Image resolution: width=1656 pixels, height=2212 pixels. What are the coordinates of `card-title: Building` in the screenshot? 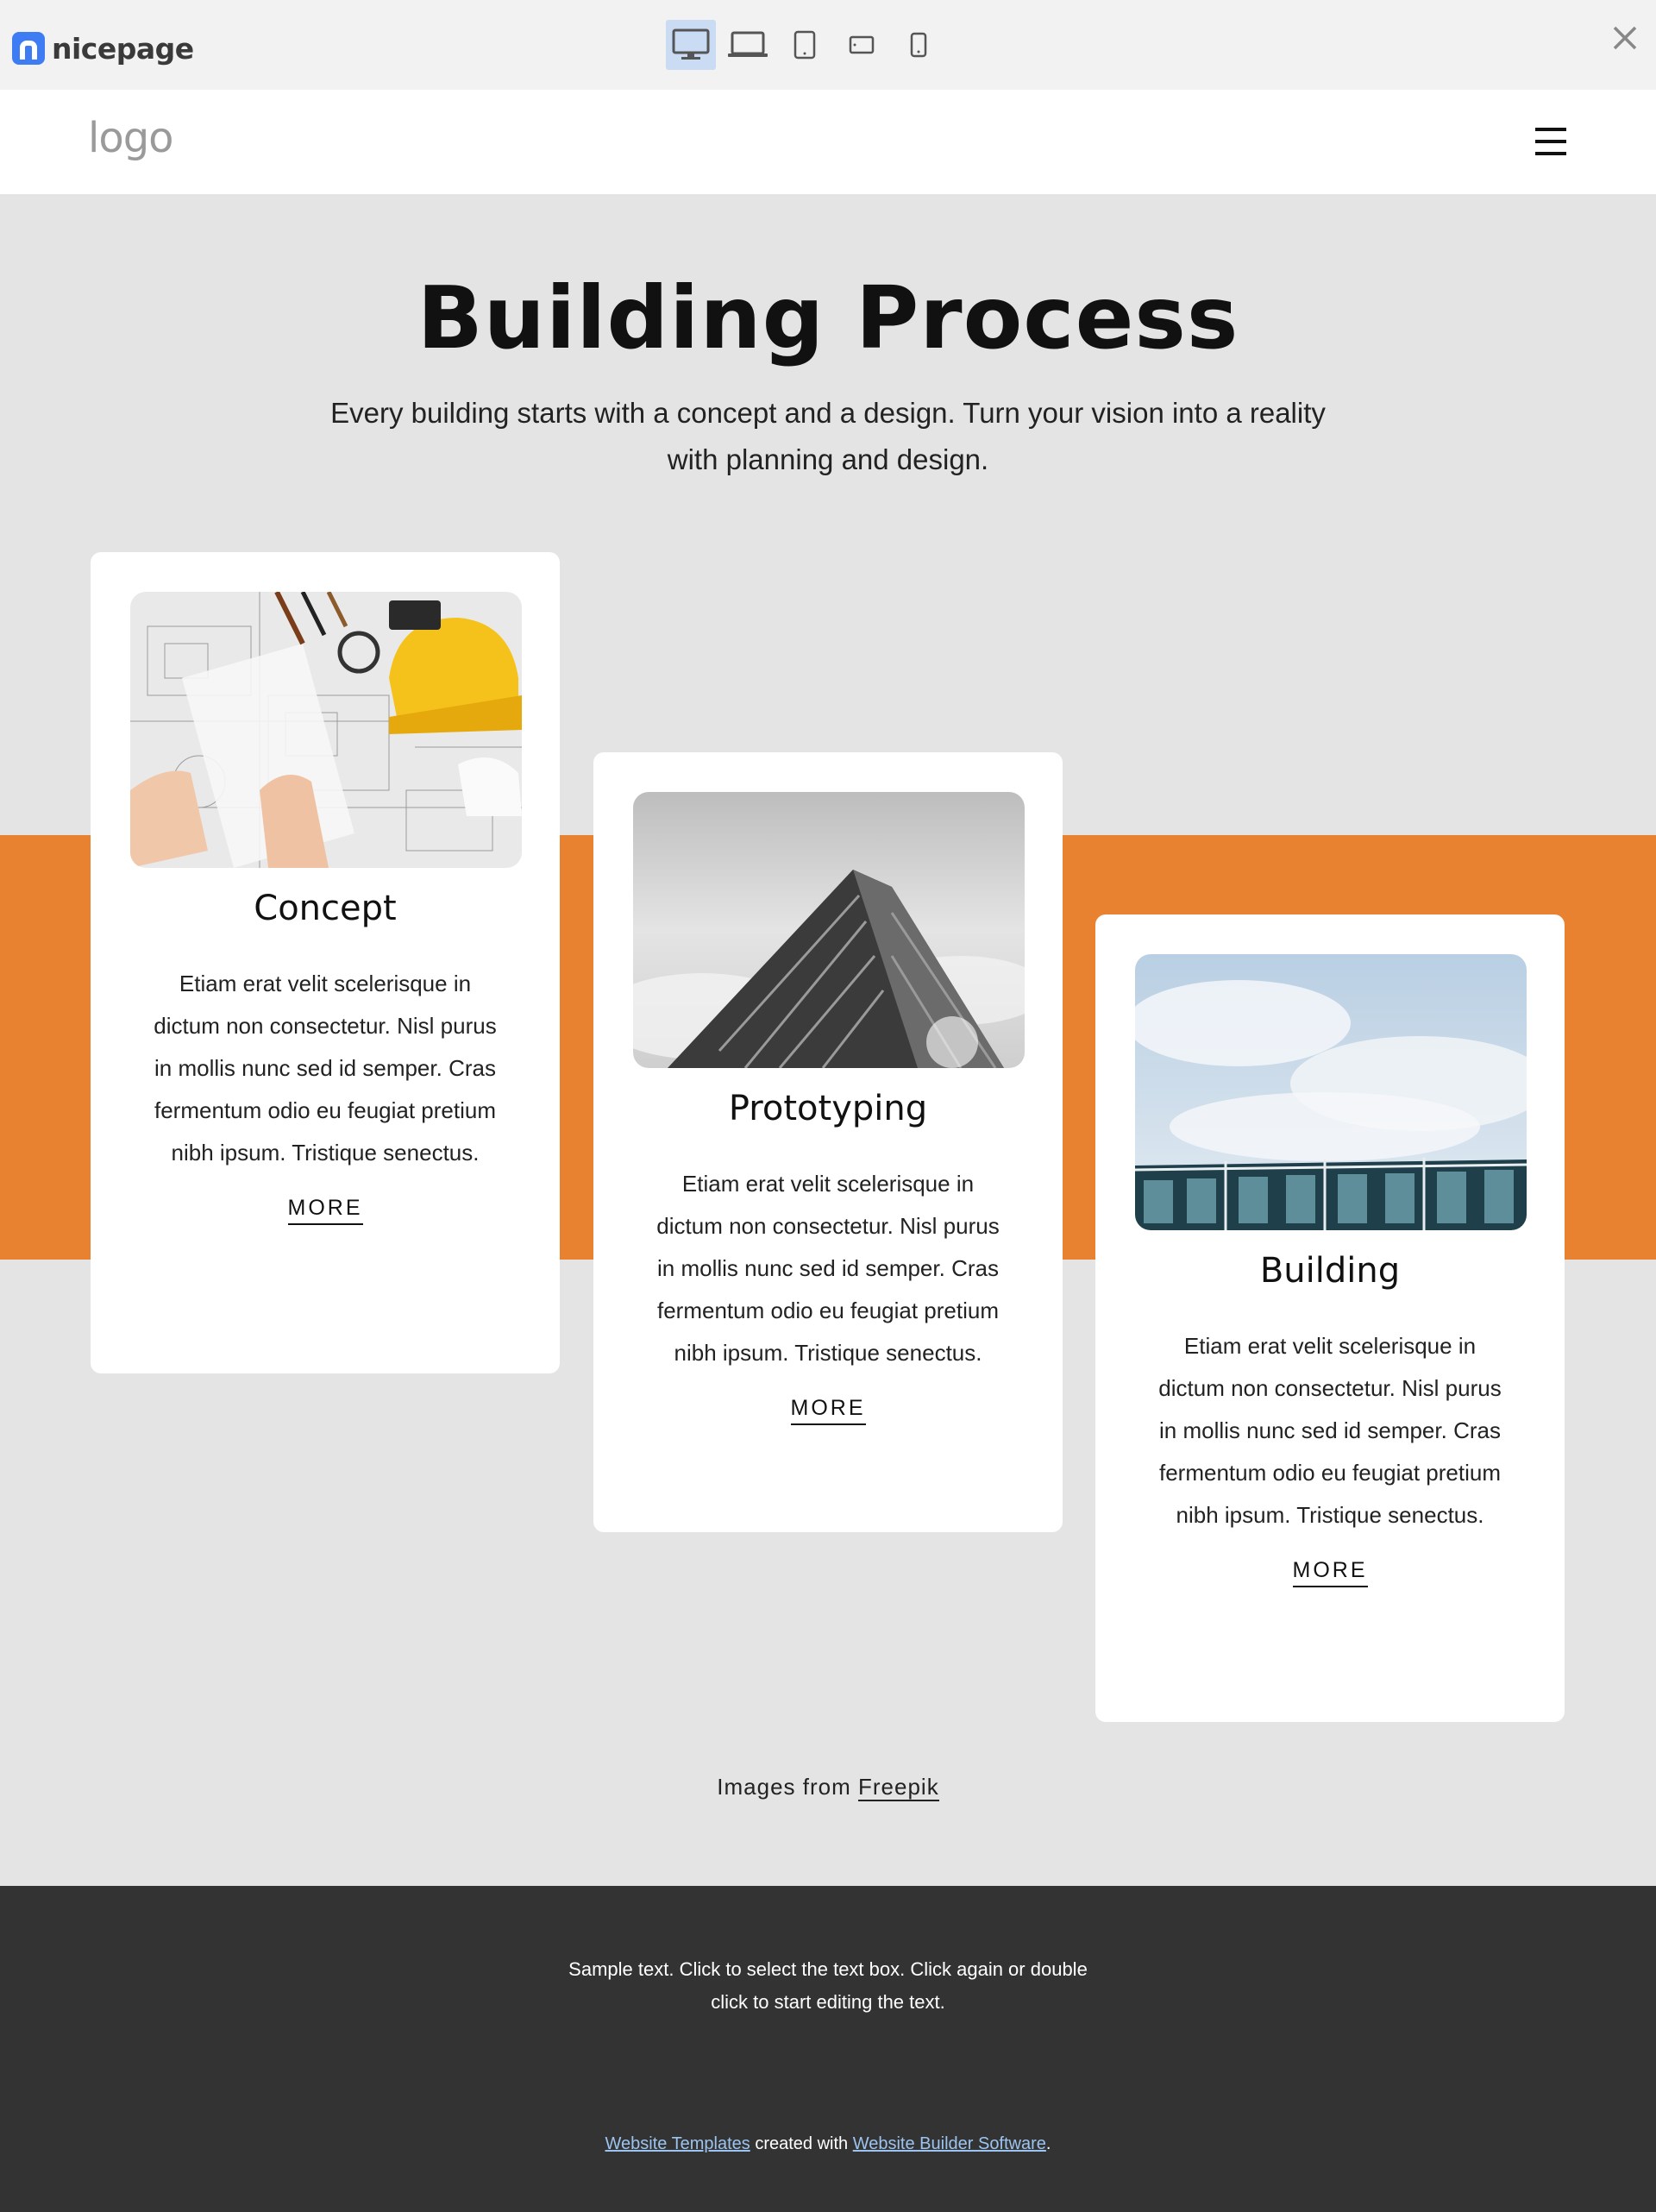 It's located at (1330, 1271).